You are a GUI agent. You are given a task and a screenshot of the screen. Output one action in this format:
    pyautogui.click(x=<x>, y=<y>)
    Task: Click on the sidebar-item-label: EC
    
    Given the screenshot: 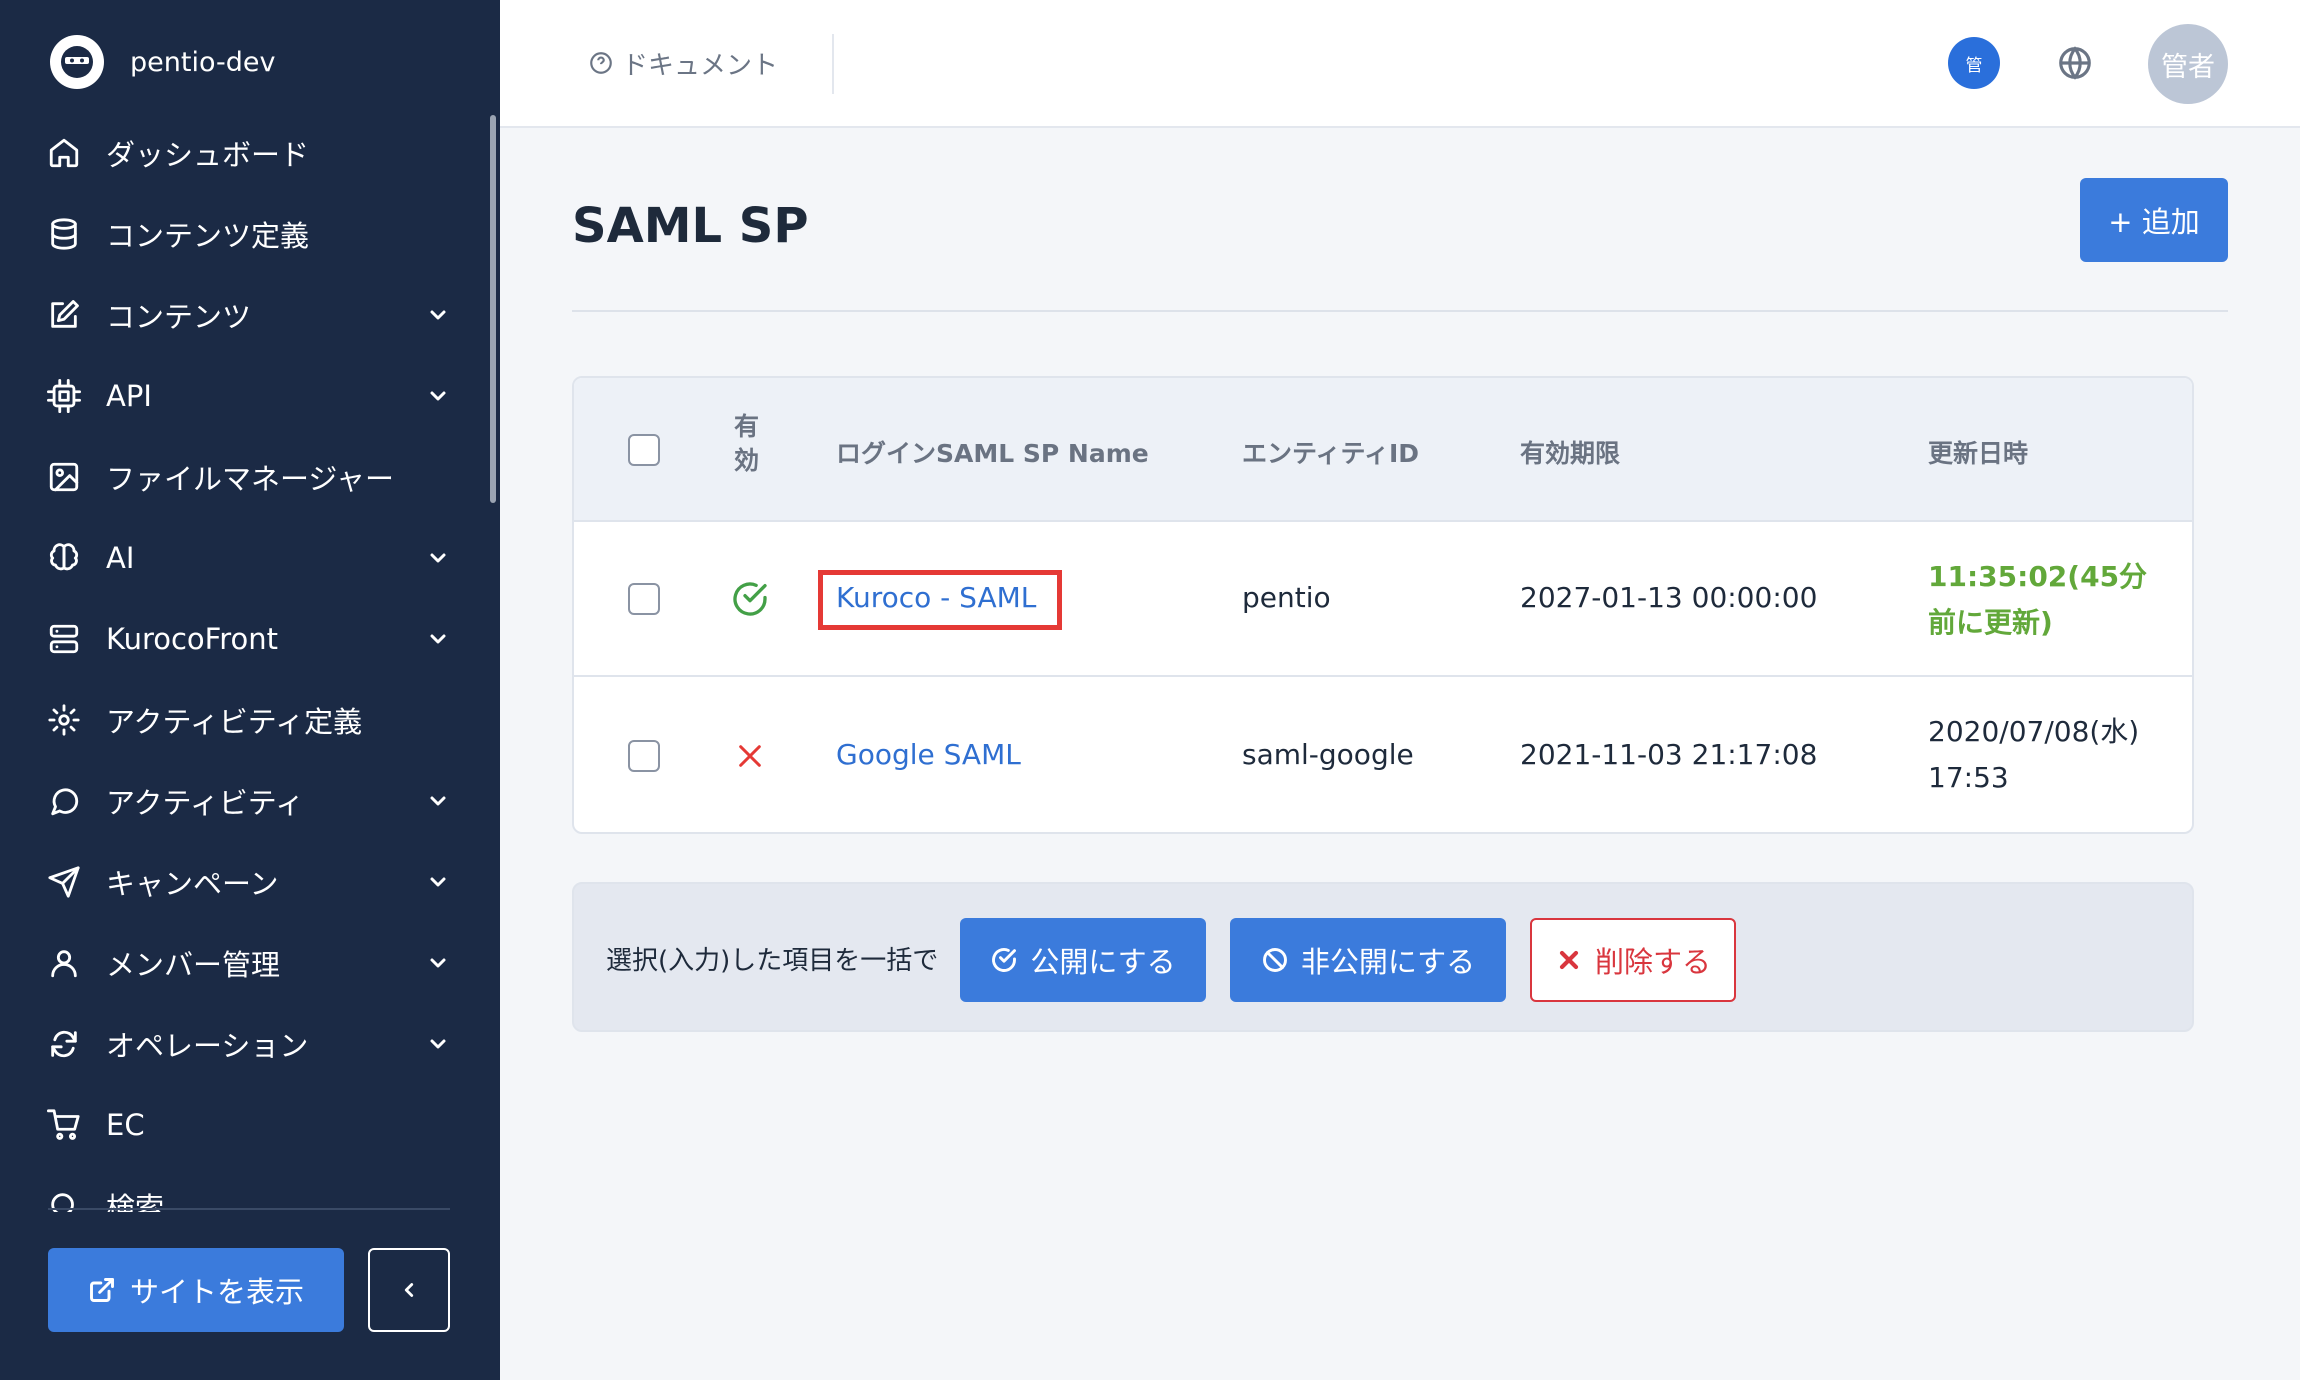 What is the action you would take?
    pyautogui.click(x=125, y=1124)
    